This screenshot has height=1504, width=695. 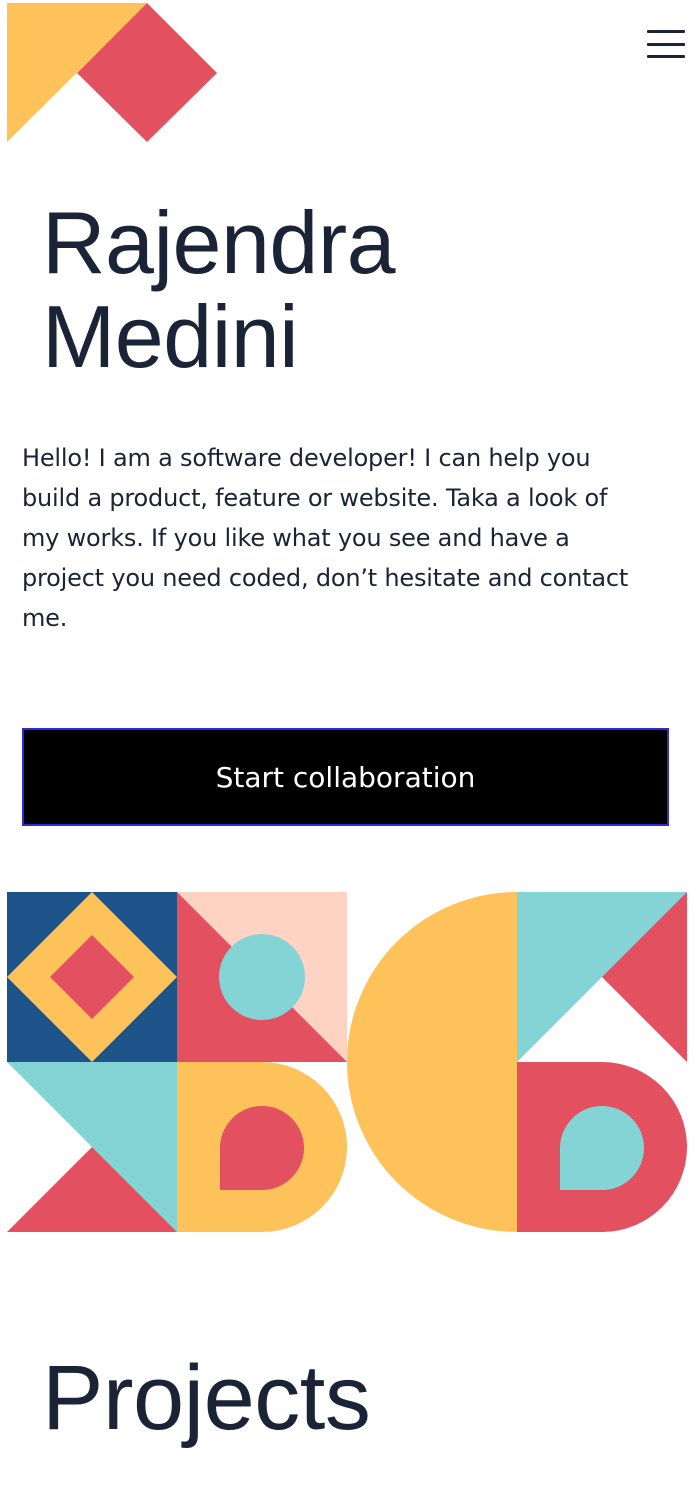 What do you see at coordinates (602, 1148) in the screenshot?
I see `art-teal-drop` at bounding box center [602, 1148].